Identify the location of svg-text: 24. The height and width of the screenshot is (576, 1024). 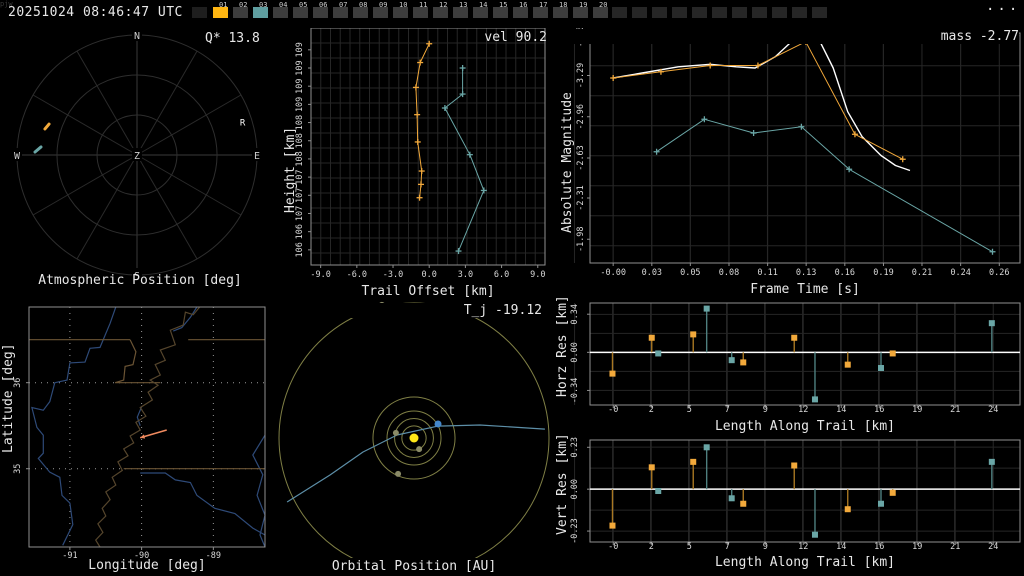
(993, 547).